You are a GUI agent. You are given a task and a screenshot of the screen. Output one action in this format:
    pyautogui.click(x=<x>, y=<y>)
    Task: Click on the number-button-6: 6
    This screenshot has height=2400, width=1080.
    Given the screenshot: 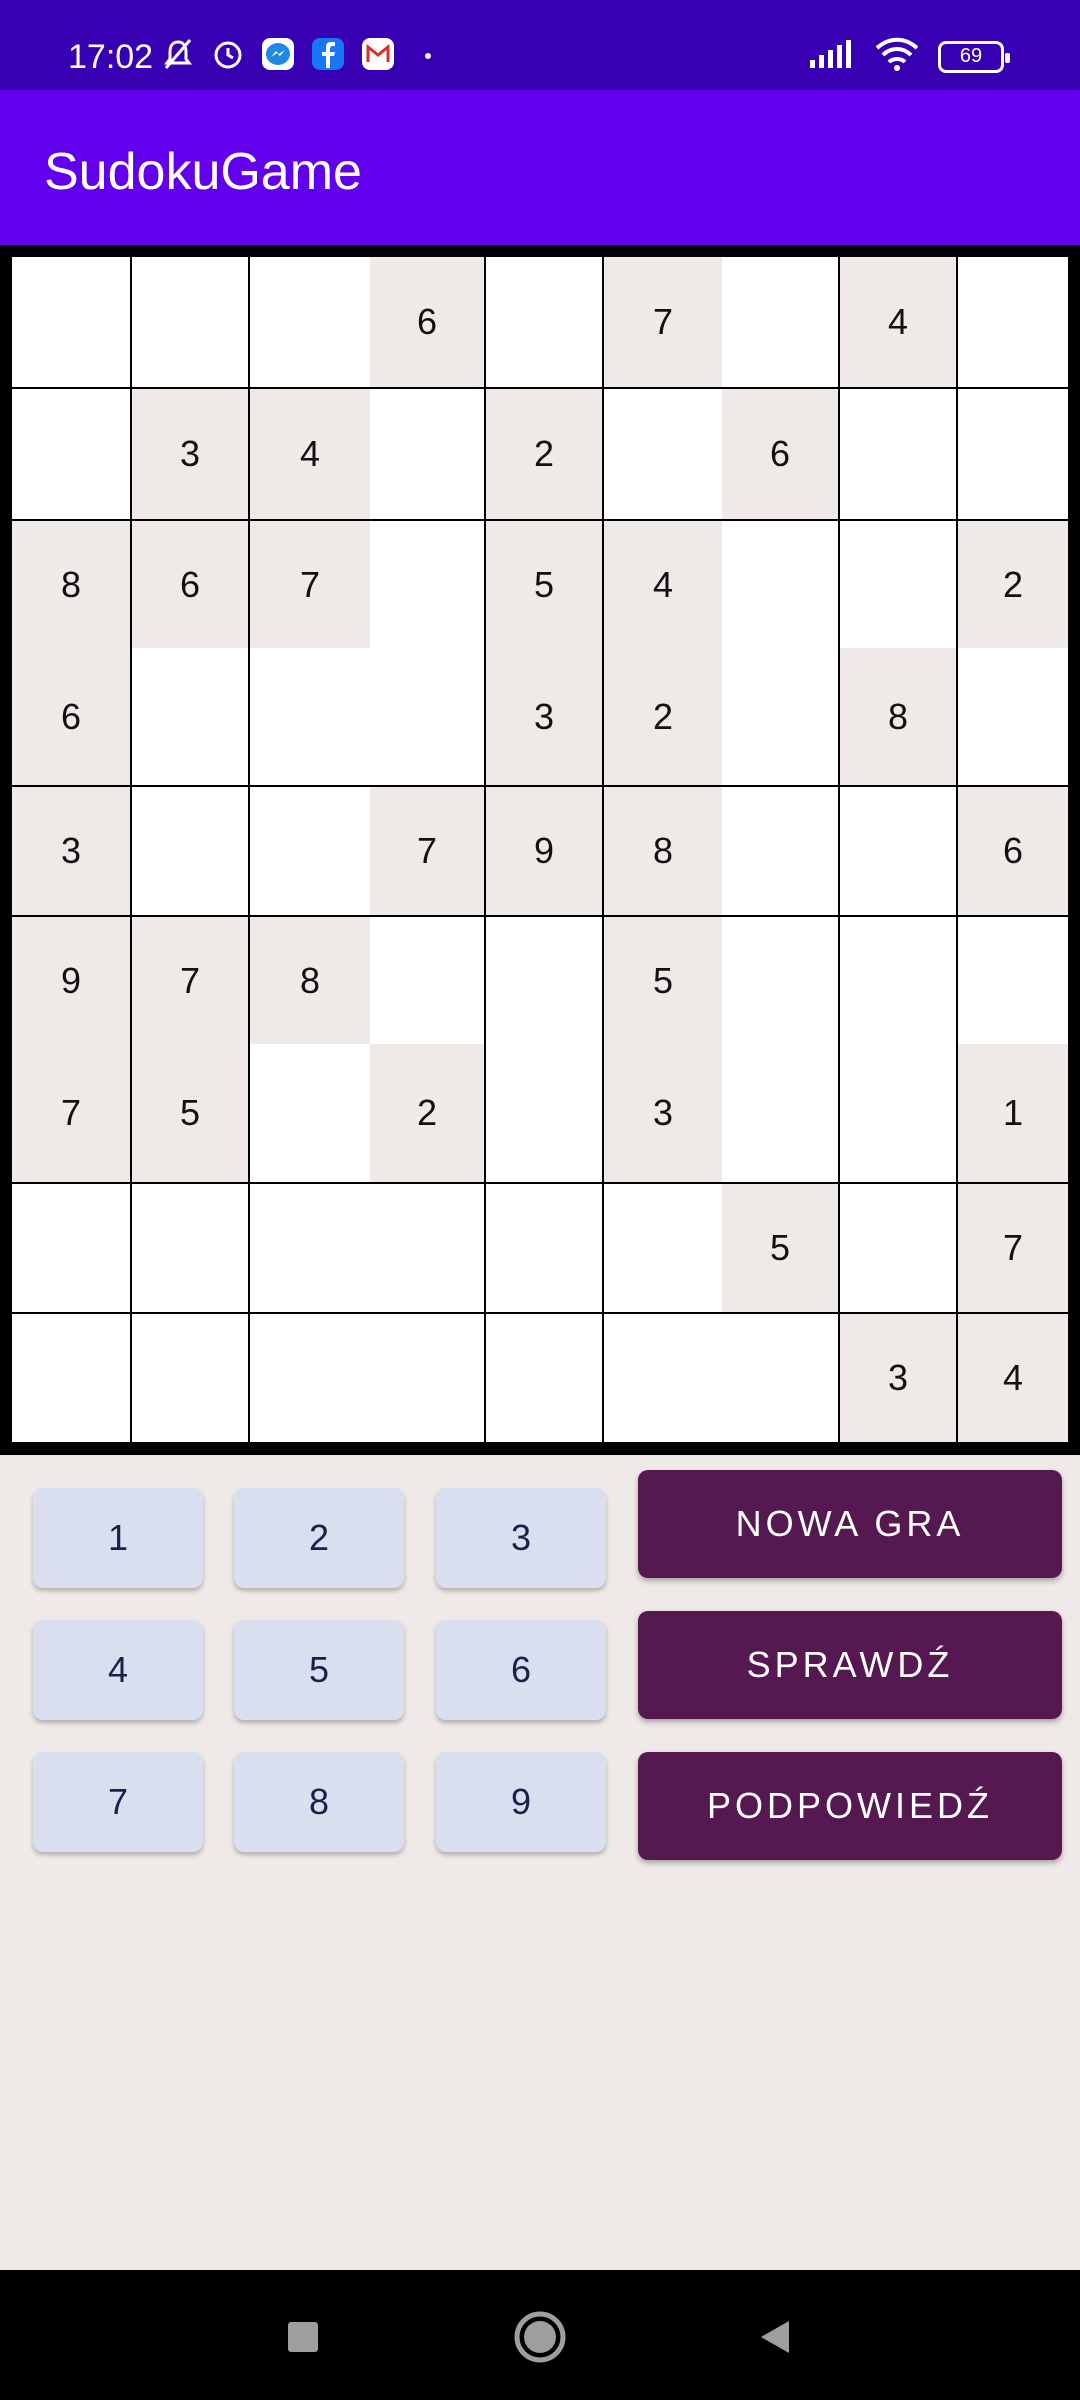 What is the action you would take?
    pyautogui.click(x=521, y=1670)
    